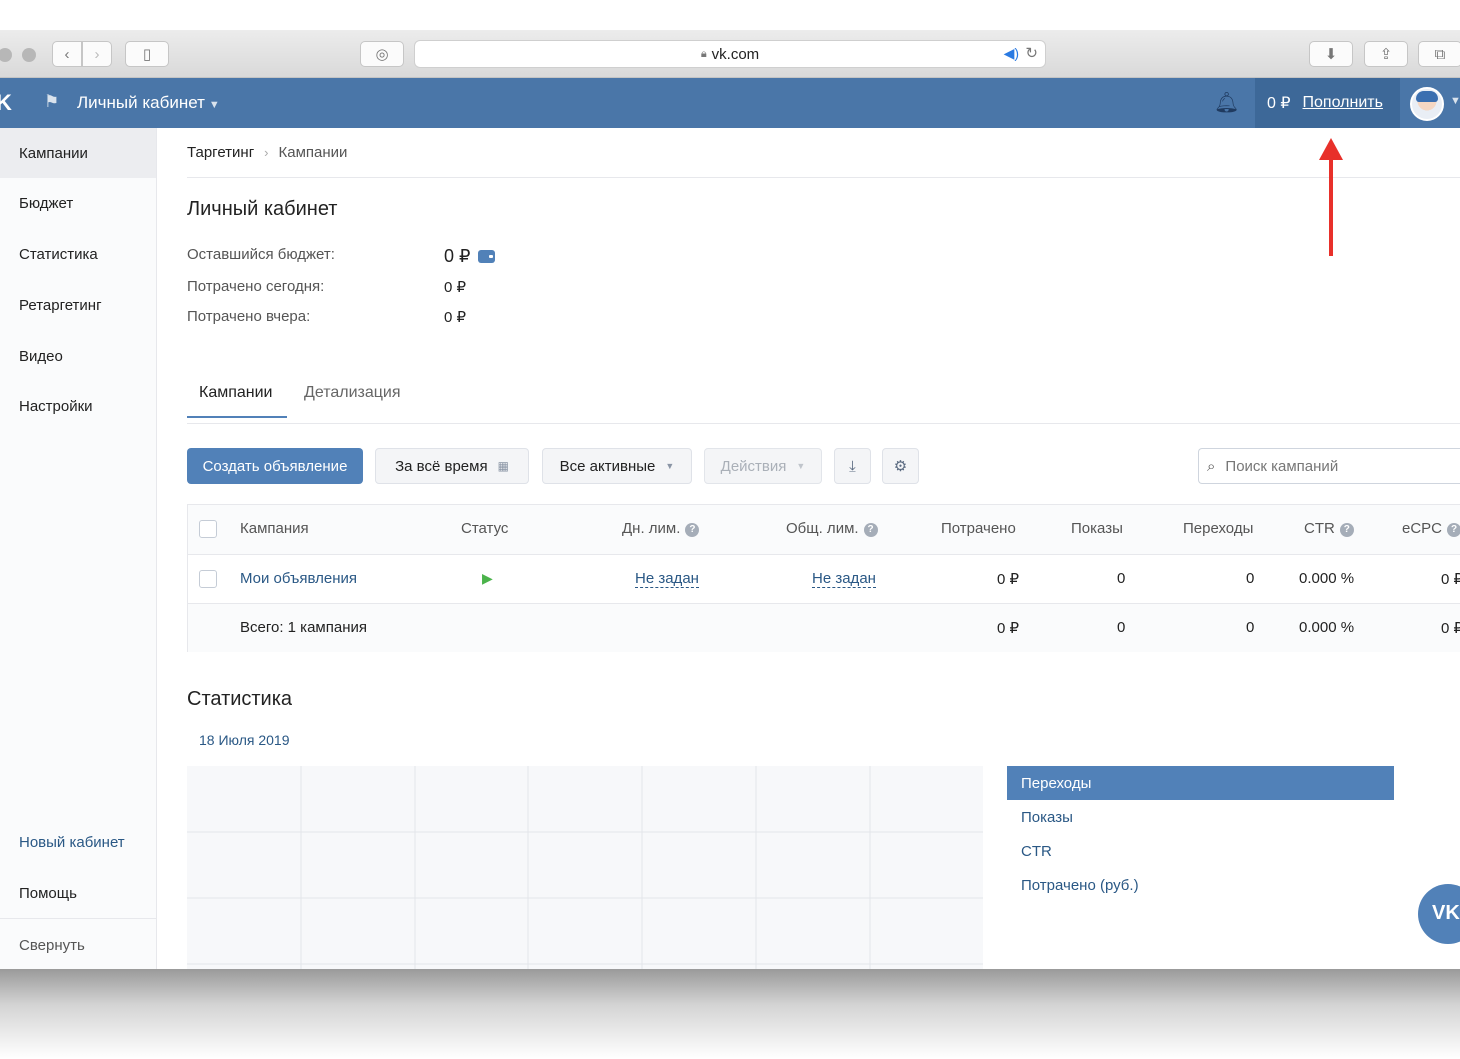  I want to click on create-ad-button: Создать объявление, so click(275, 466).